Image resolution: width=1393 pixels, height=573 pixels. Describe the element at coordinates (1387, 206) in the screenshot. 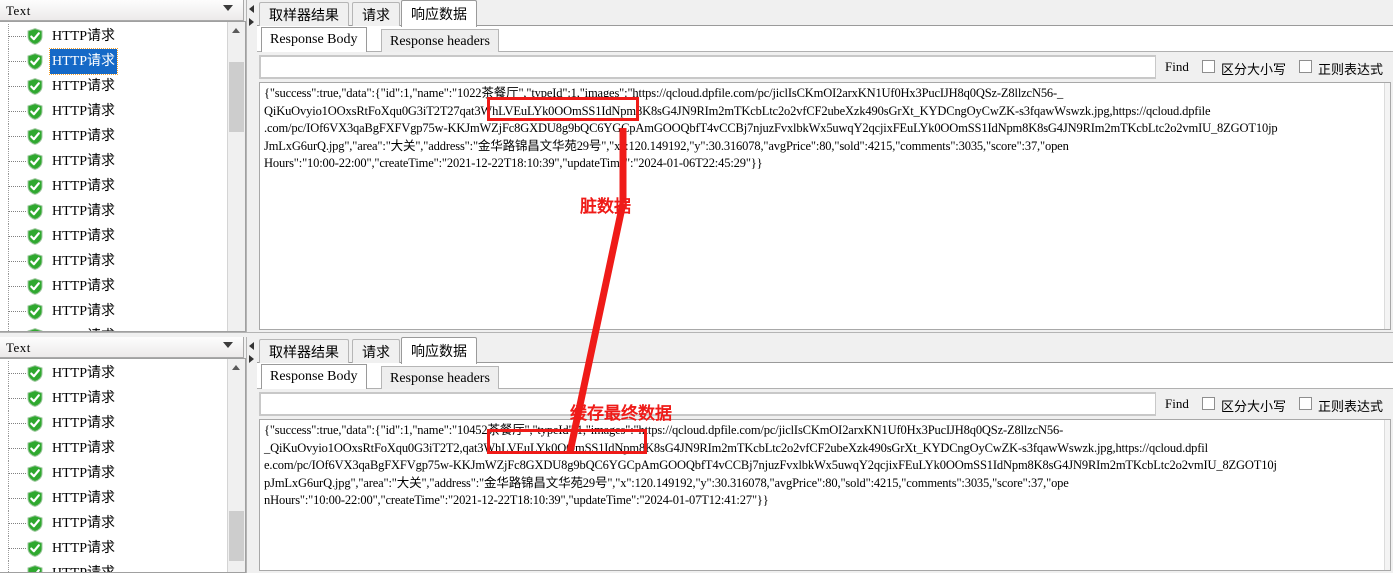

I see `top-response-scrollbar` at that location.